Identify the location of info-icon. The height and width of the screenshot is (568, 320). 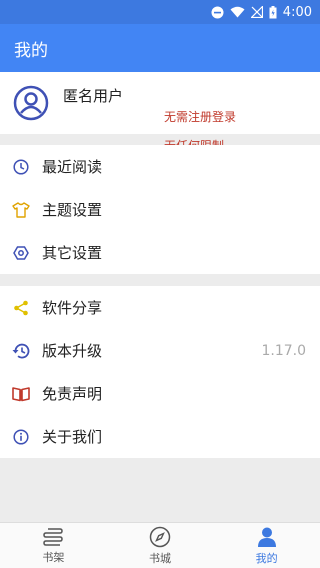
(21, 437).